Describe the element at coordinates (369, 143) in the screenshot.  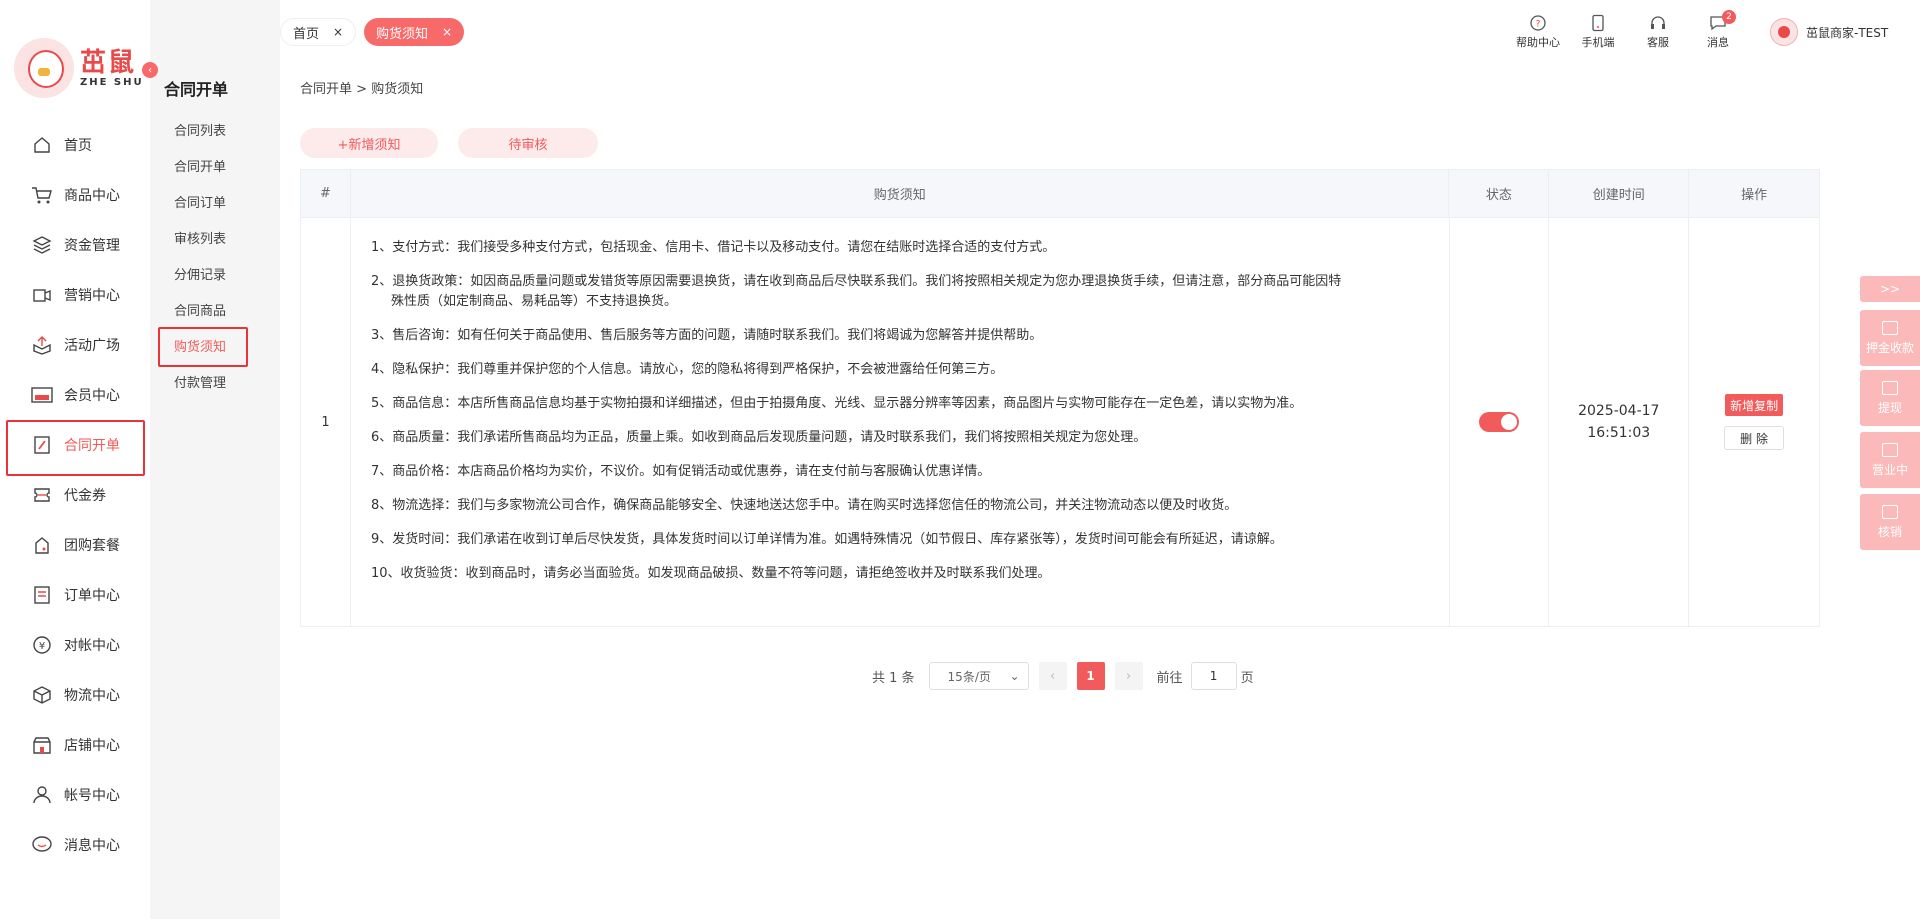
I see `add-notice-button: +新增须知` at that location.